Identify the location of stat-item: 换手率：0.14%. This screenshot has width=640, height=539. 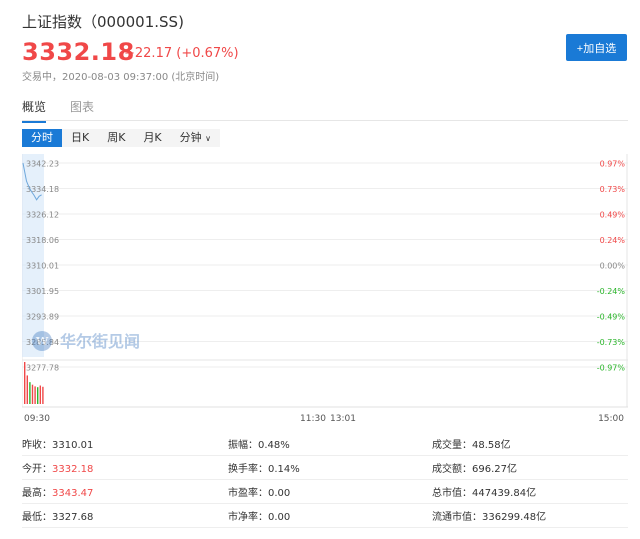
(264, 467).